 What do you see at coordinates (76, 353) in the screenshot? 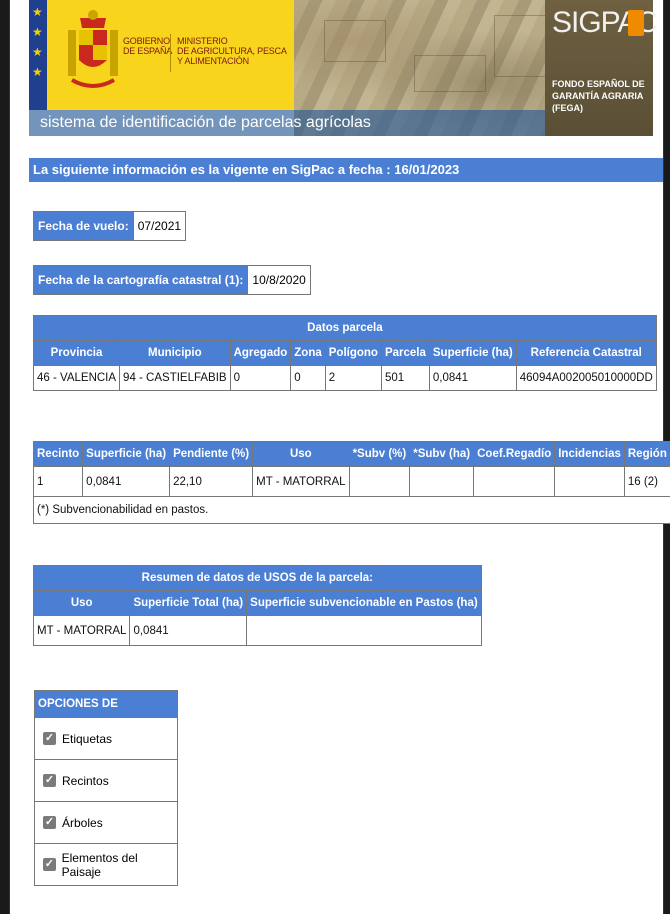
I see `column-header: Provincia` at bounding box center [76, 353].